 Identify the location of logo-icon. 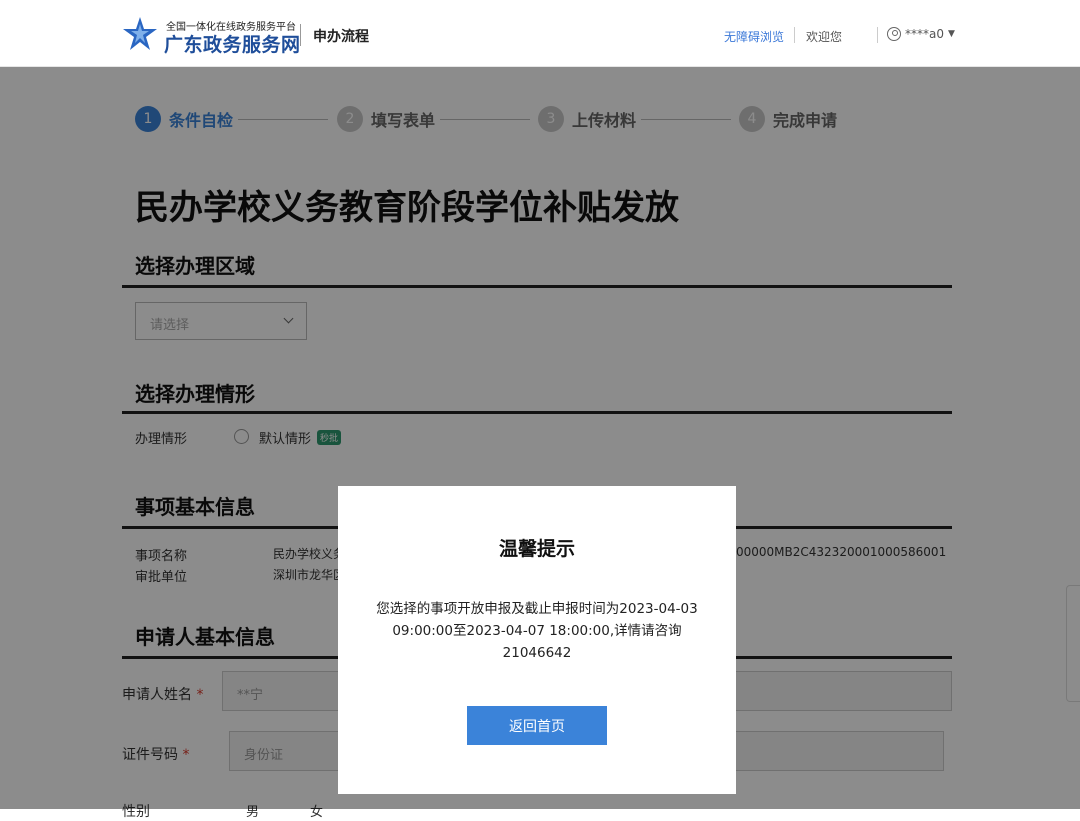
(140, 33).